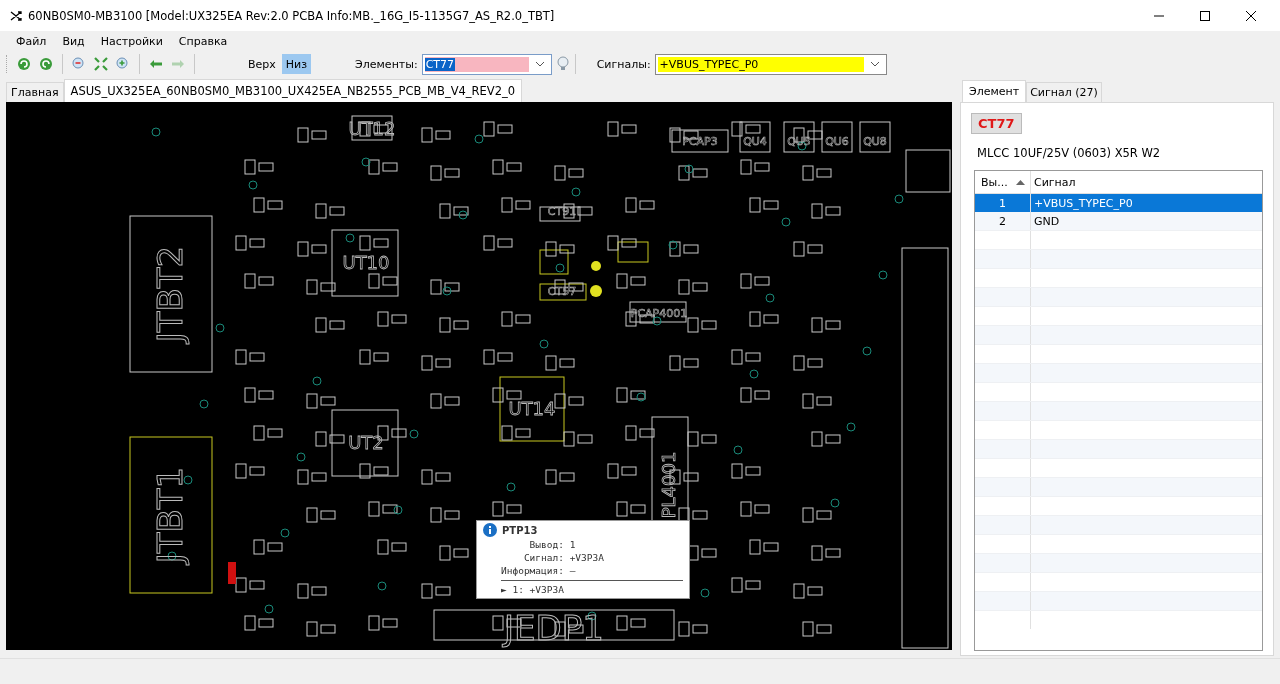  Describe the element at coordinates (1069, 153) in the screenshot. I see `element-description: MLCC 10UF/25V (0603) X5R W2` at that location.